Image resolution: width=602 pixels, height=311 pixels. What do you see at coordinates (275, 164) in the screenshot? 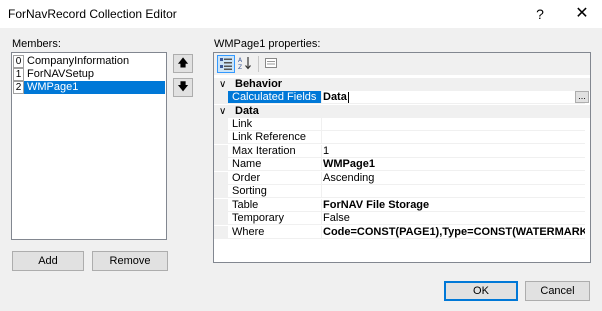
I see `property-name: Name` at bounding box center [275, 164].